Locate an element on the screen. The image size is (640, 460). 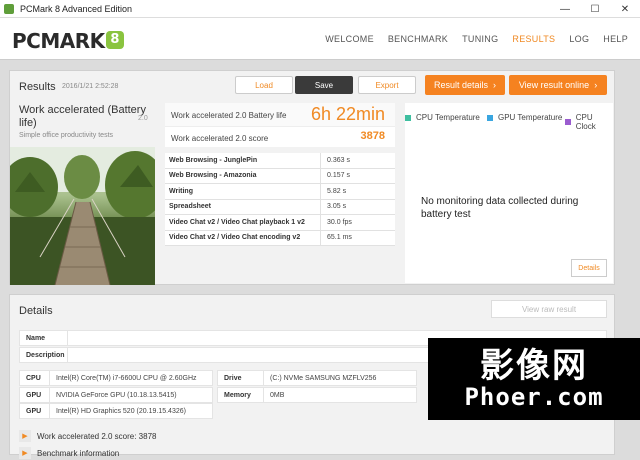
system-key: Memory is located at coordinates (241, 395).